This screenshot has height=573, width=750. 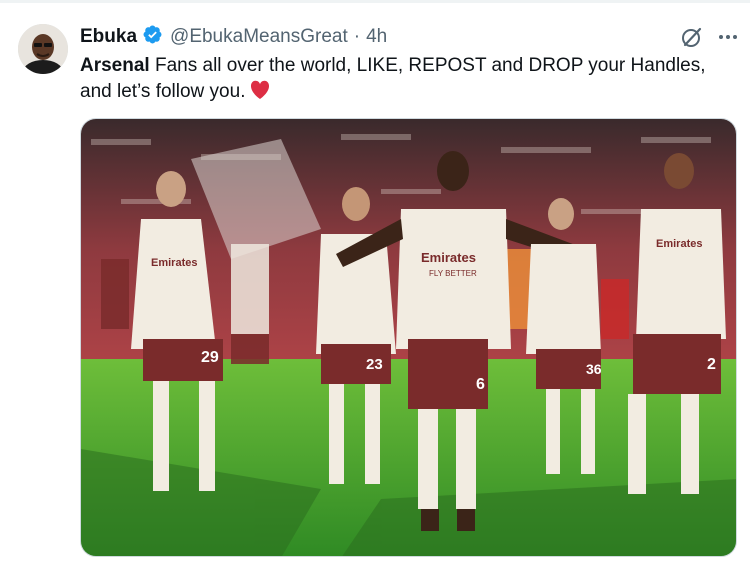 What do you see at coordinates (453, 273) in the screenshot?
I see `shirt-slogan: FLY BETTER` at bounding box center [453, 273].